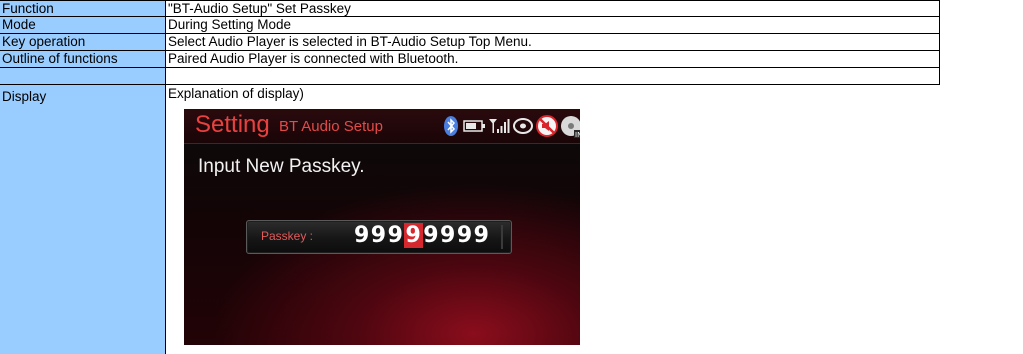 Image resolution: width=1023 pixels, height=354 pixels. Describe the element at coordinates (502, 237) in the screenshot. I see `passkey-field-edge` at that location.